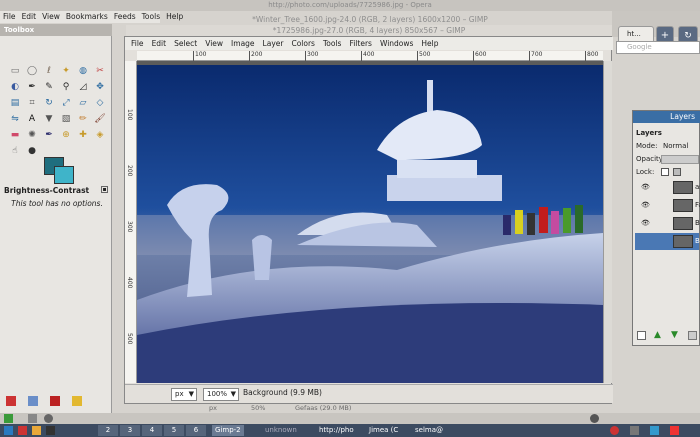 The height and width of the screenshot is (437, 700). I want to click on heal-tool-icon: ✚, so click(83, 135).